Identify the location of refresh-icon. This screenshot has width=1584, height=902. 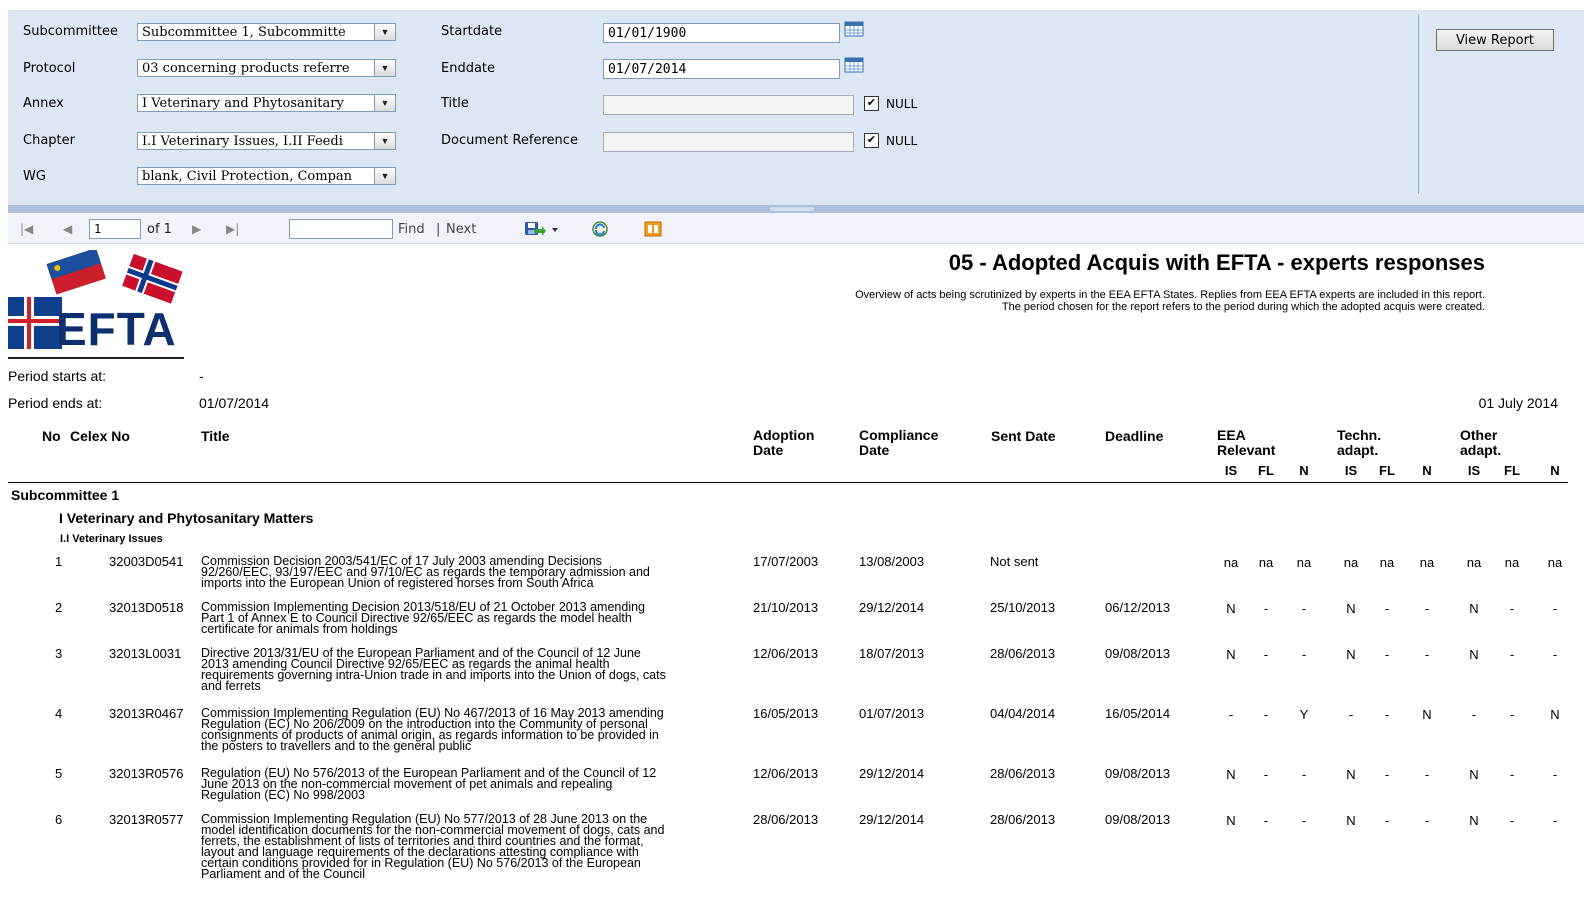
(600, 229).